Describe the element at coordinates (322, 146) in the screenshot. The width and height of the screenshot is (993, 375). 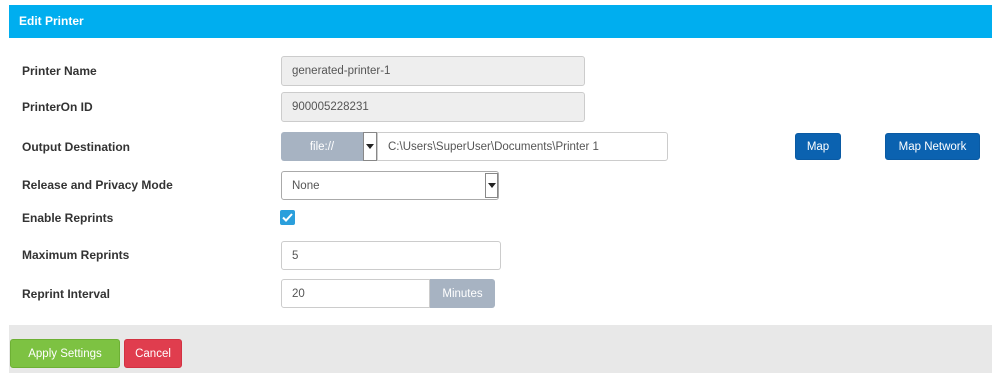
I see `protocol-select: file://` at that location.